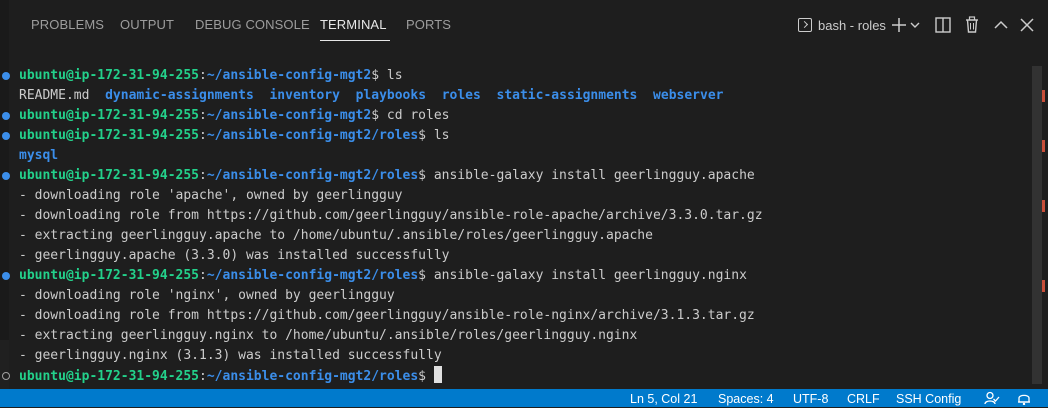 The image size is (1048, 408). Describe the element at coordinates (252, 24) in the screenshot. I see `tab-debug-console: DEBUG CONSOLE` at that location.